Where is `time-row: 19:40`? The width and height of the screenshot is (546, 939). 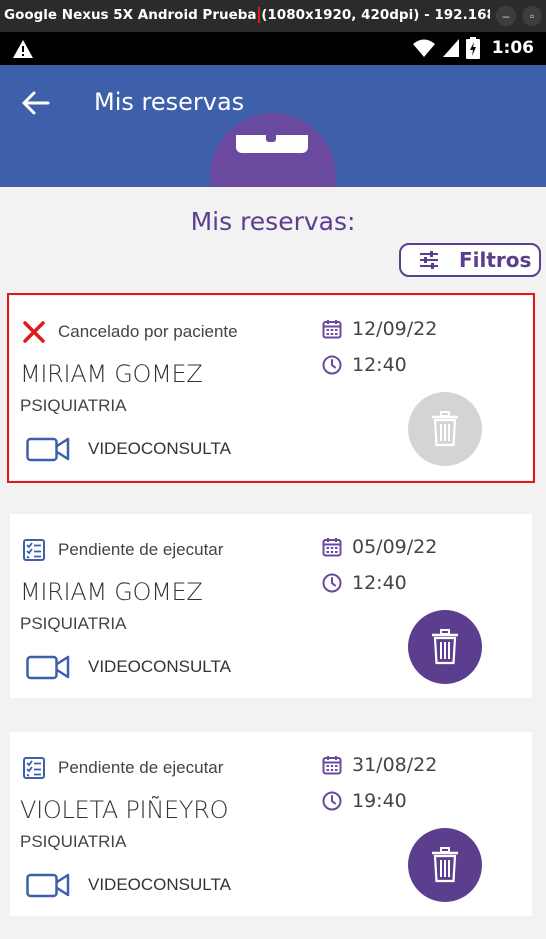 time-row: 19:40 is located at coordinates (364, 801).